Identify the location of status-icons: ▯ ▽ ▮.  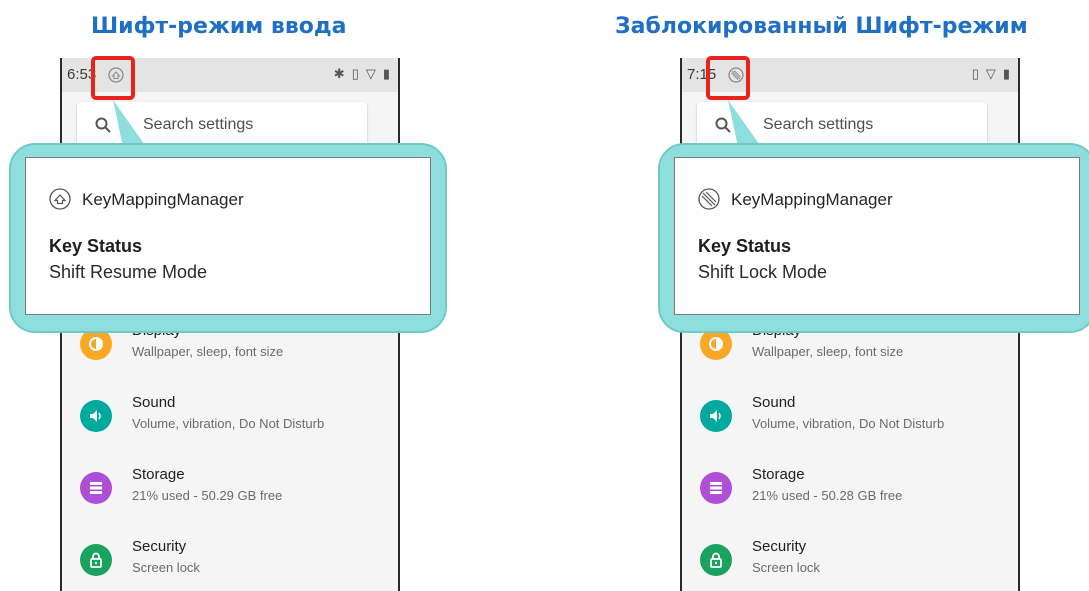
(991, 74).